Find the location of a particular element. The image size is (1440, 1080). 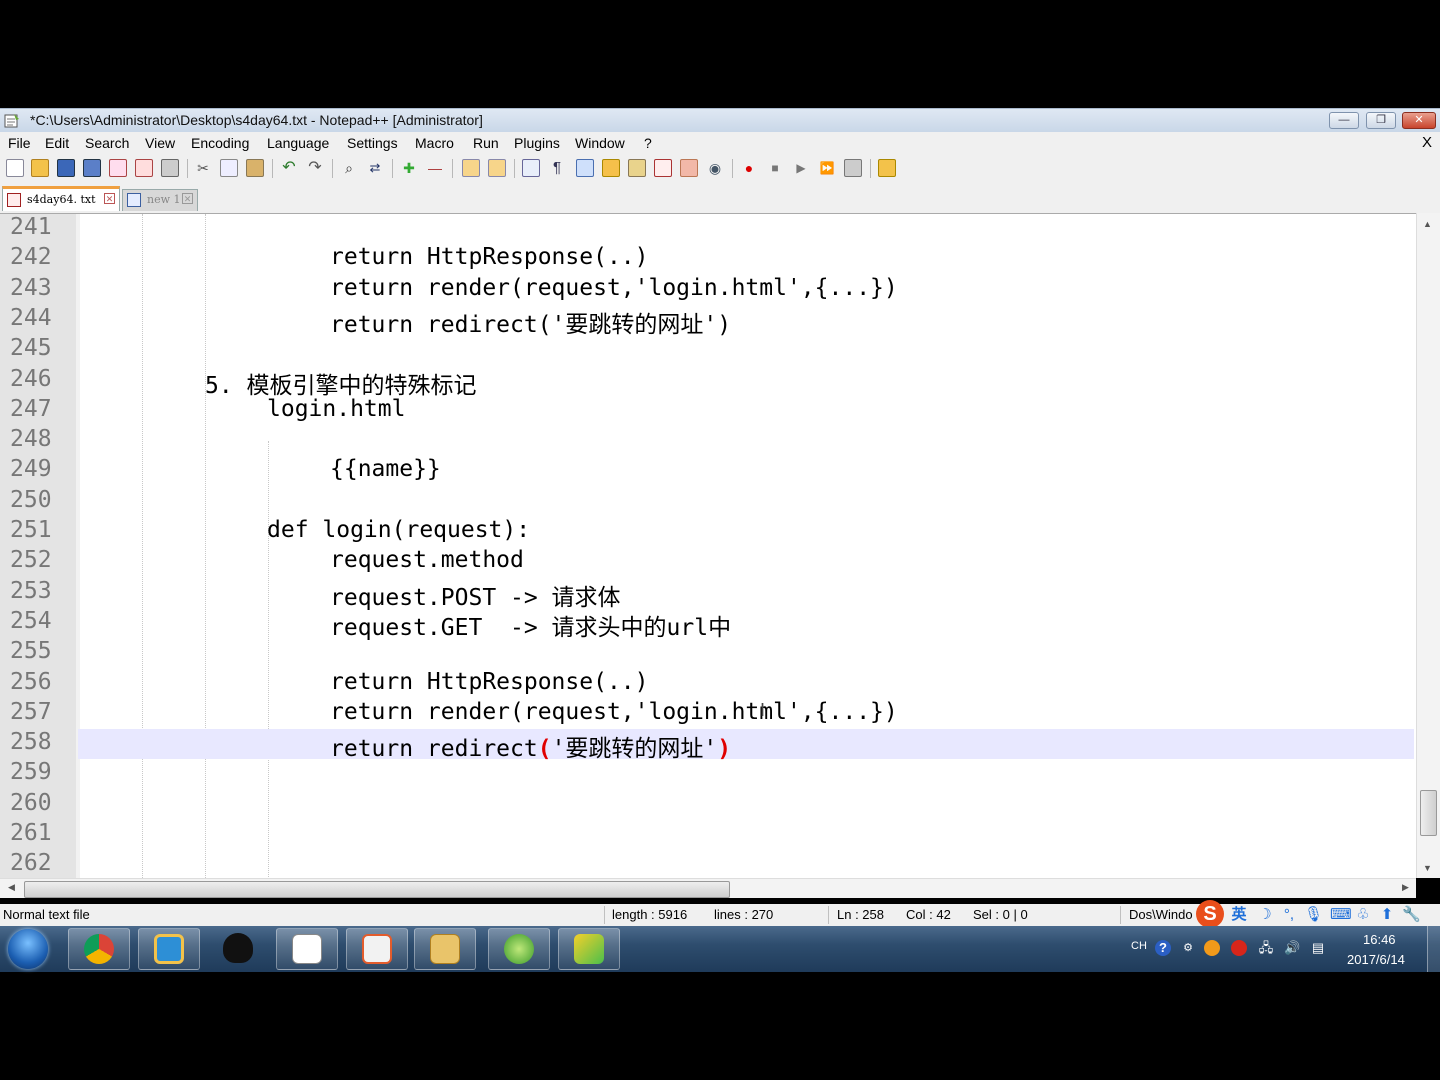

zoom-out-icon: — is located at coordinates (435, 168).